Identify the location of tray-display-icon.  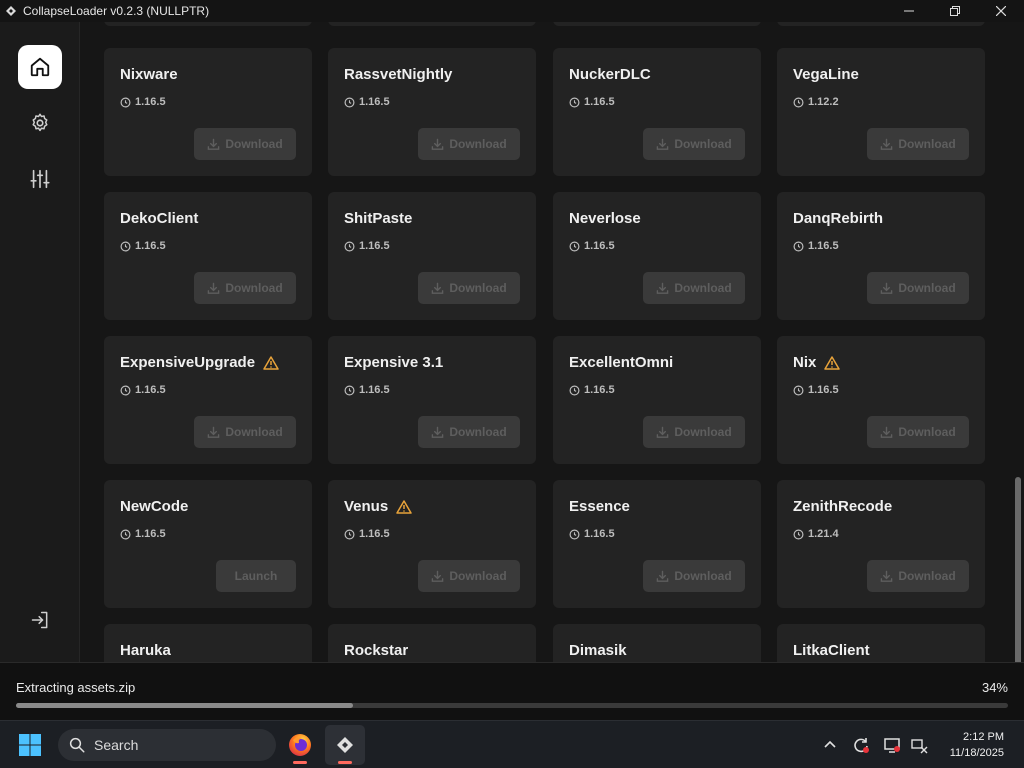
(892, 745).